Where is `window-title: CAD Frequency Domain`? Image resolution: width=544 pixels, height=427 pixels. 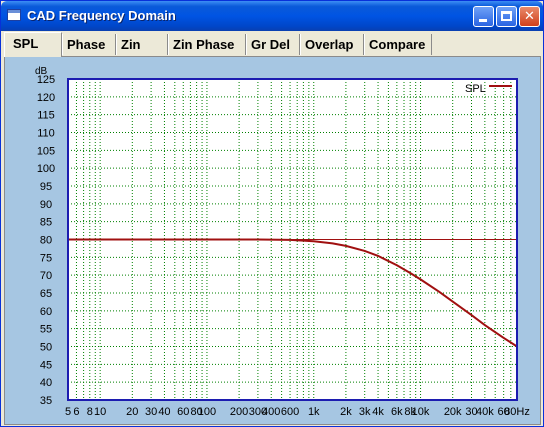
window-title: CAD Frequency Domain is located at coordinates (101, 15).